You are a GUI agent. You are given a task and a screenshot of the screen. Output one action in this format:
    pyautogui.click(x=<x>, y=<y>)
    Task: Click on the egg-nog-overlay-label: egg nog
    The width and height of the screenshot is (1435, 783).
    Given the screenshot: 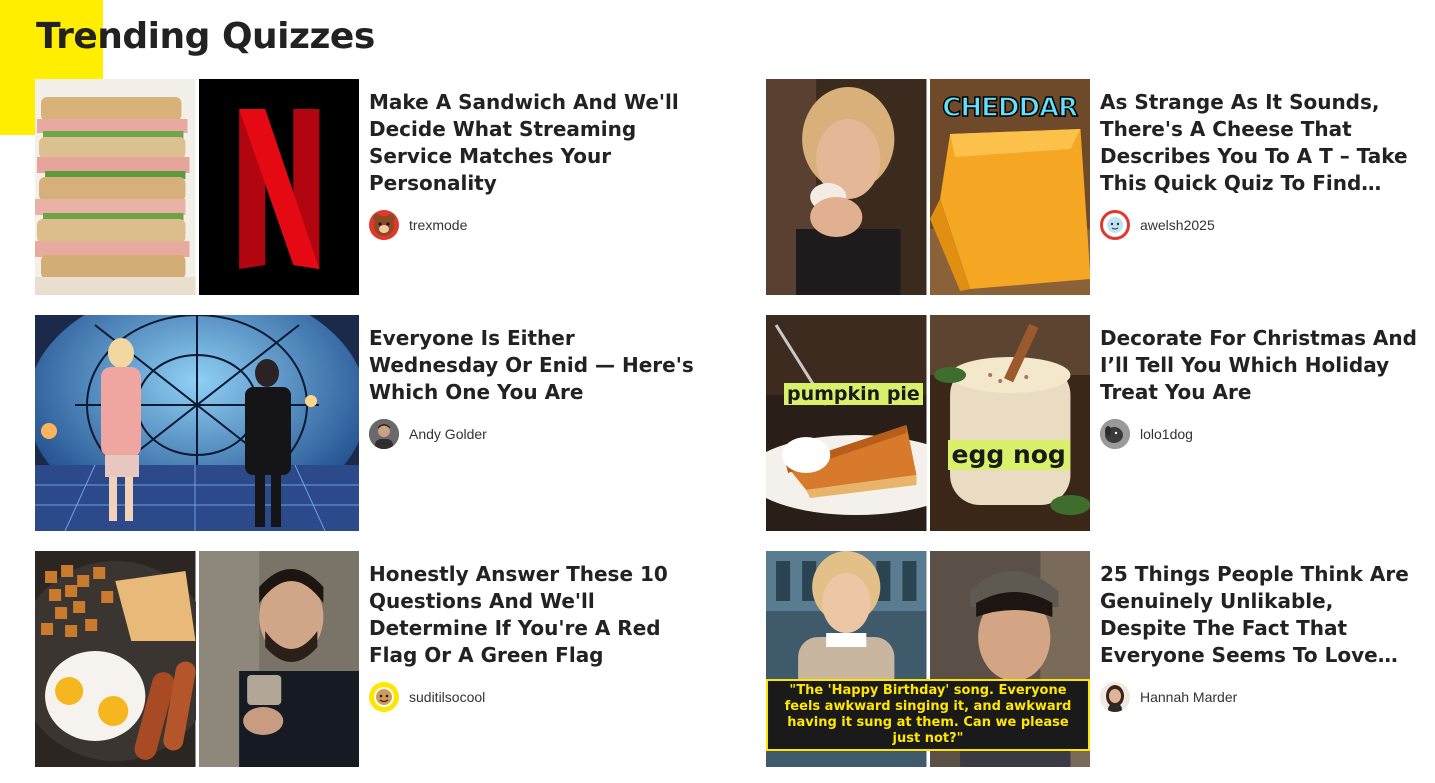 What is the action you would take?
    pyautogui.click(x=1008, y=455)
    